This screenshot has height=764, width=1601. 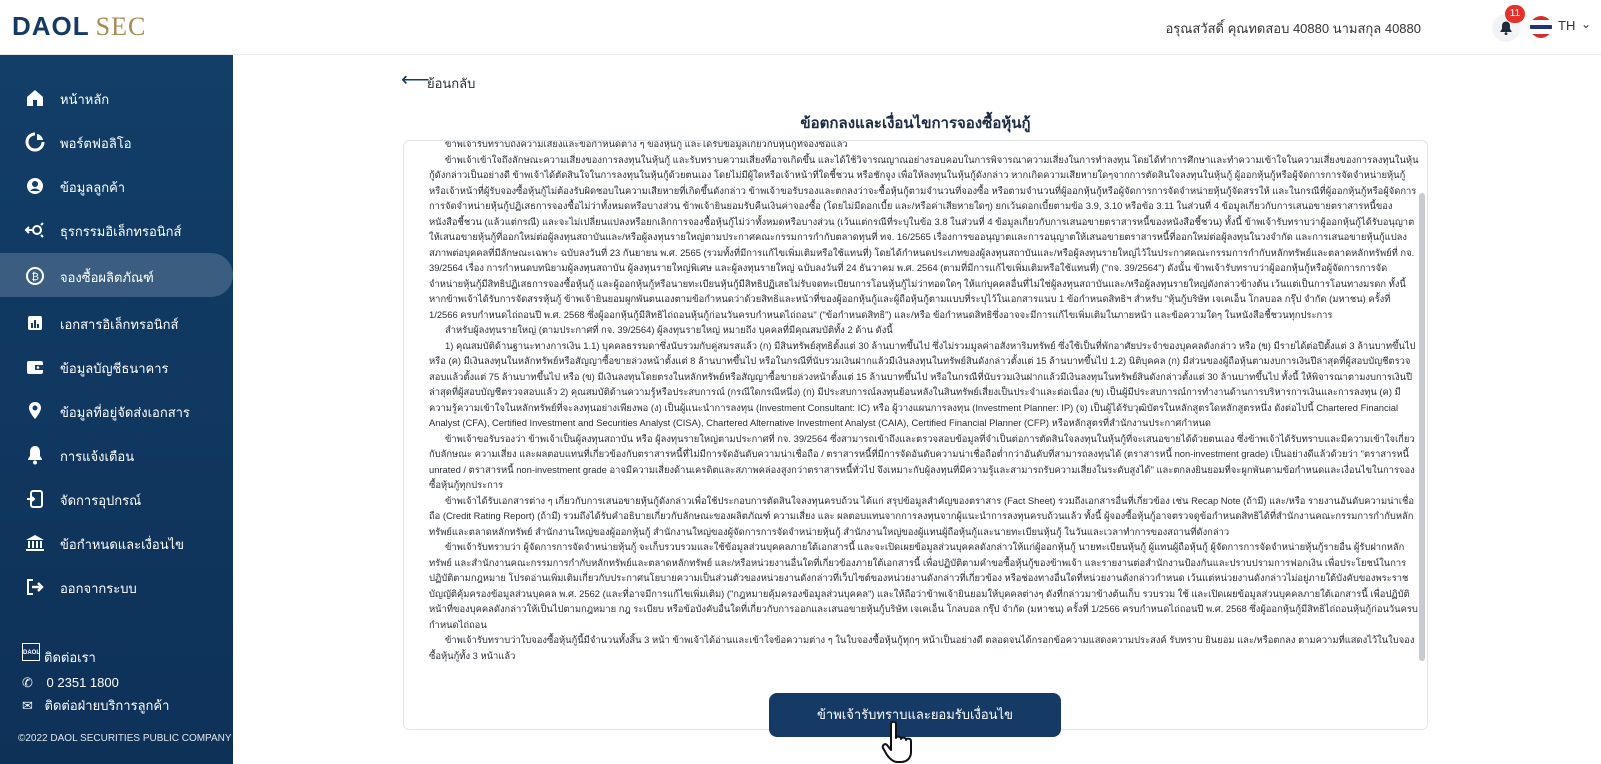 What do you see at coordinates (35, 587) in the screenshot?
I see `logout-icon` at bounding box center [35, 587].